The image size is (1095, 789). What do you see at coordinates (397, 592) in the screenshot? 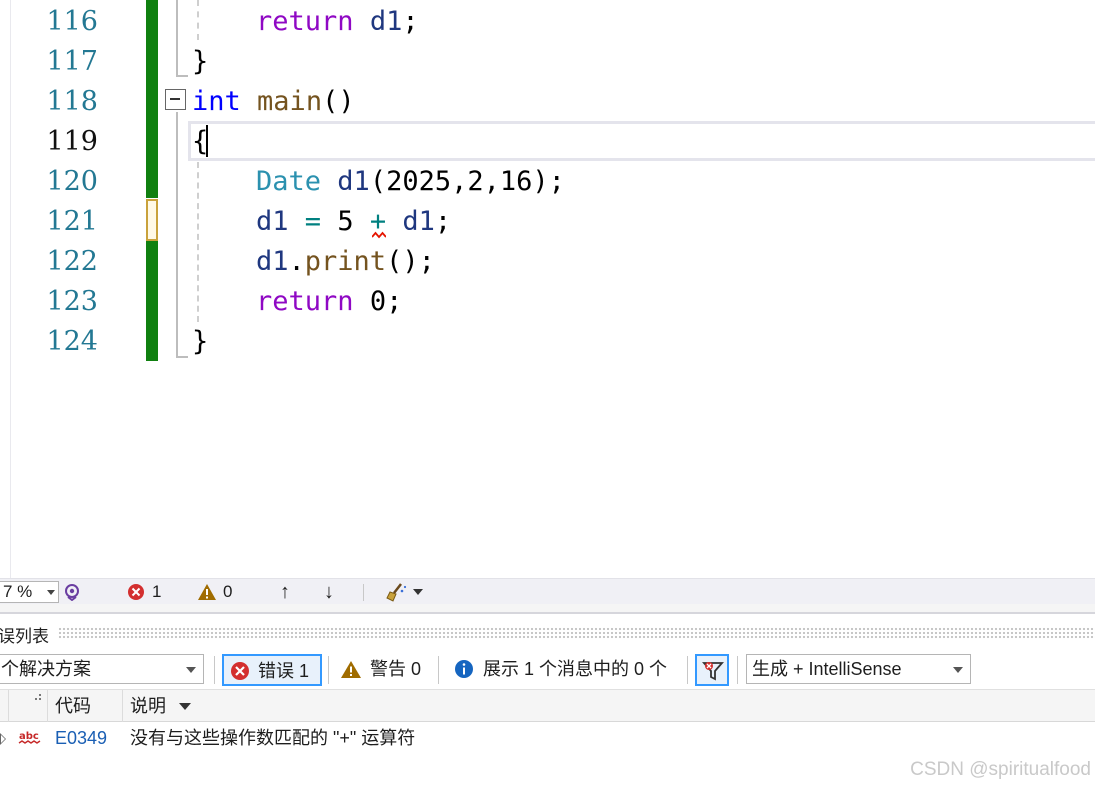
I see `code-cleanup-broom-icon` at bounding box center [397, 592].